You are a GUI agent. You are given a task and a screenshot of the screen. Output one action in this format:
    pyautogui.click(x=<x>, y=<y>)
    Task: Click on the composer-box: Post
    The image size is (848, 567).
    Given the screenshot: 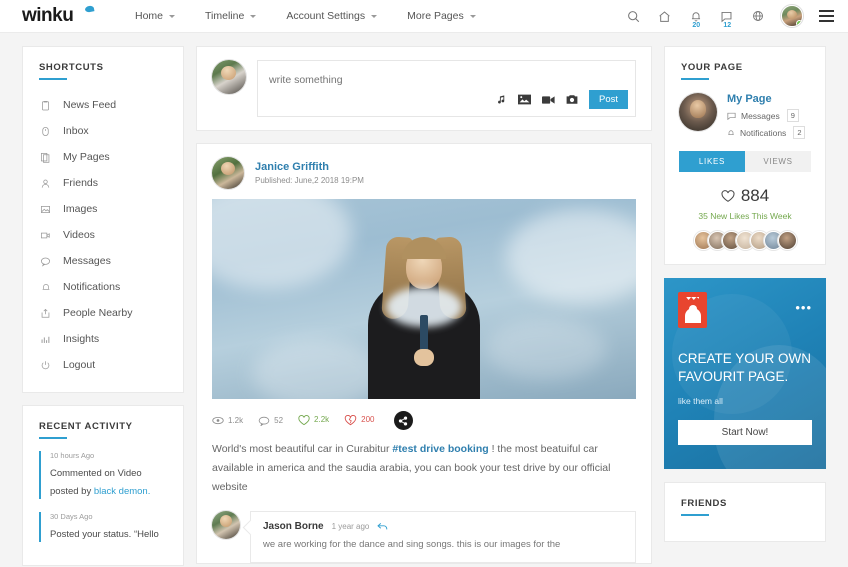 What is the action you would take?
    pyautogui.click(x=446, y=88)
    